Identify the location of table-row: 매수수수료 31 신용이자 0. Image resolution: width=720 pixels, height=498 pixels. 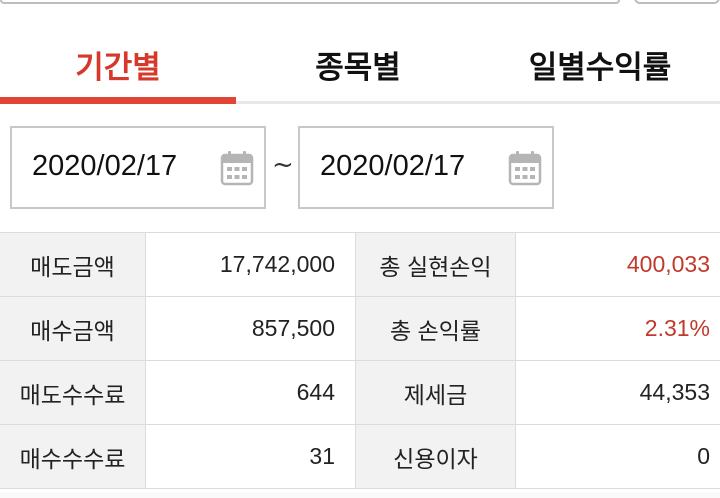
(360, 457).